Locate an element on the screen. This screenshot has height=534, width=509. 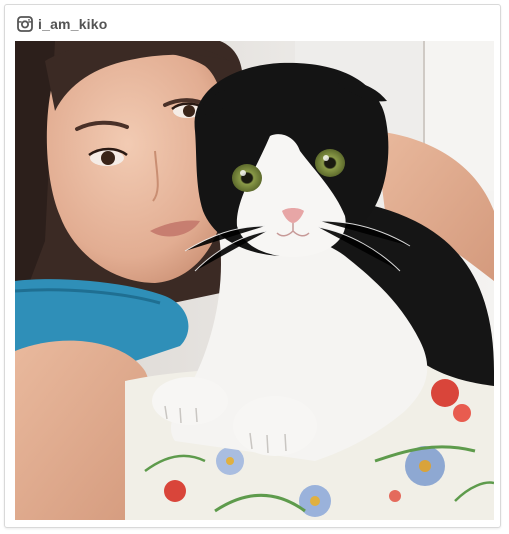
post-header: i_am_kiko is located at coordinates (62, 24).